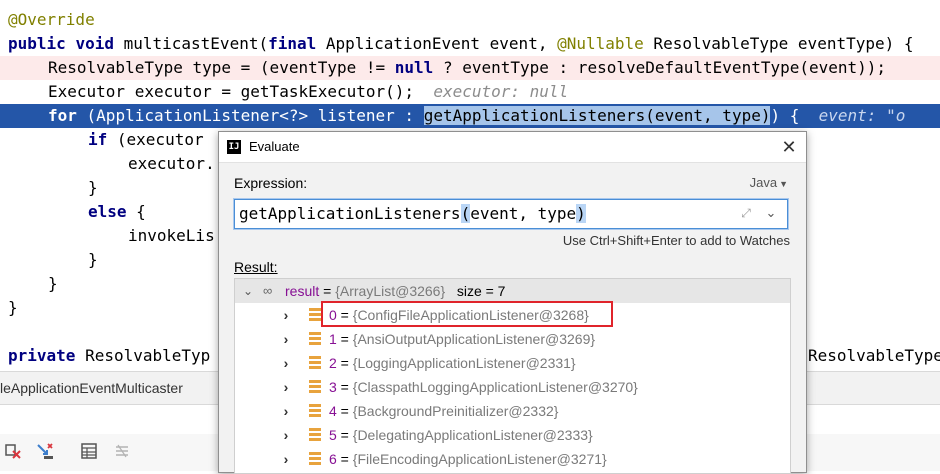  I want to click on code-line-7: executor., so click(171, 163).